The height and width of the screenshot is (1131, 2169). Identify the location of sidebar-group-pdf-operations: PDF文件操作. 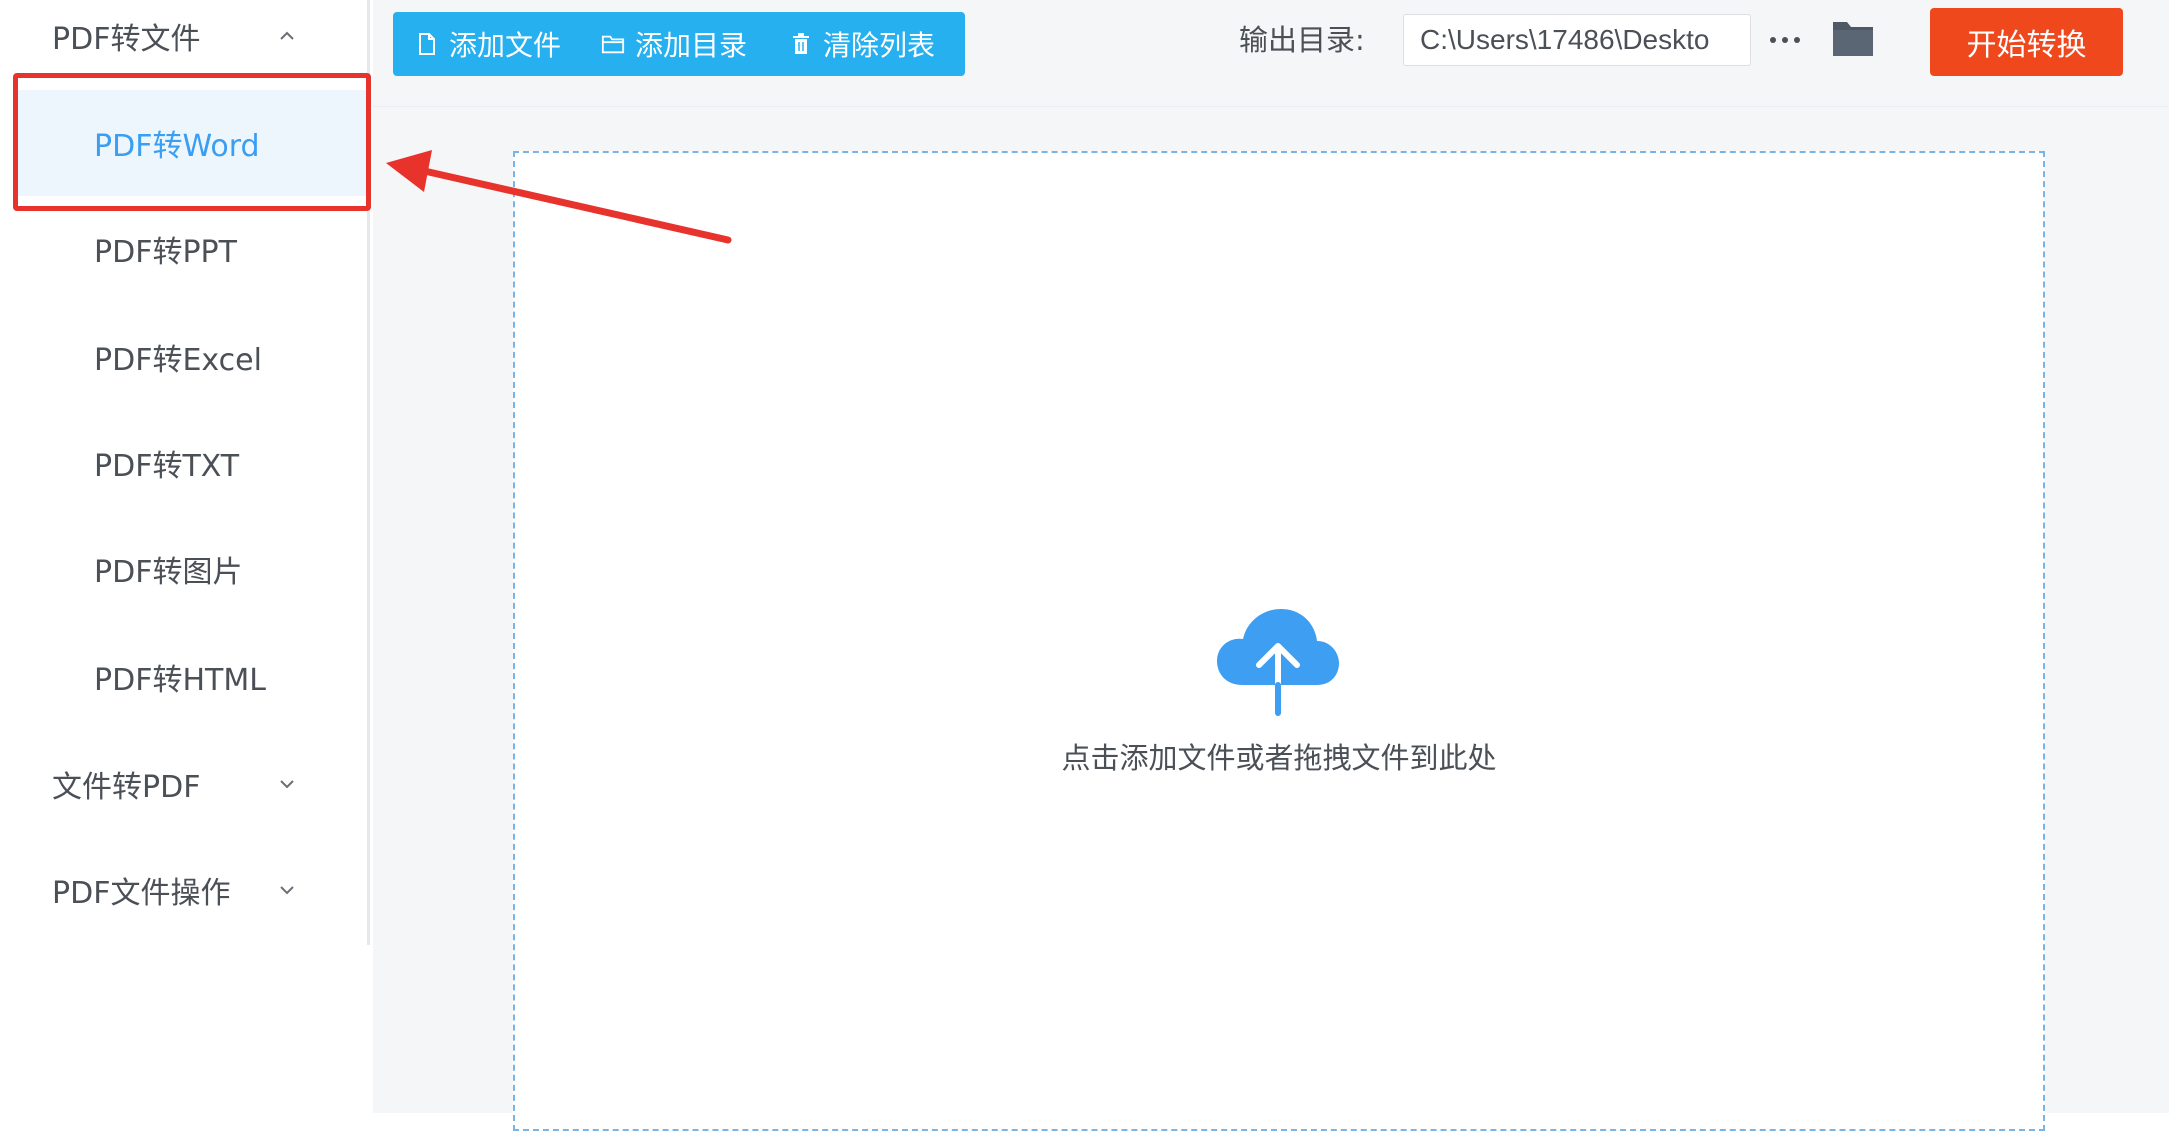
(185, 890).